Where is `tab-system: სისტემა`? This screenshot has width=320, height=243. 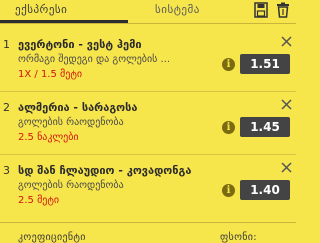
tab-system: სისტემა is located at coordinates (177, 9).